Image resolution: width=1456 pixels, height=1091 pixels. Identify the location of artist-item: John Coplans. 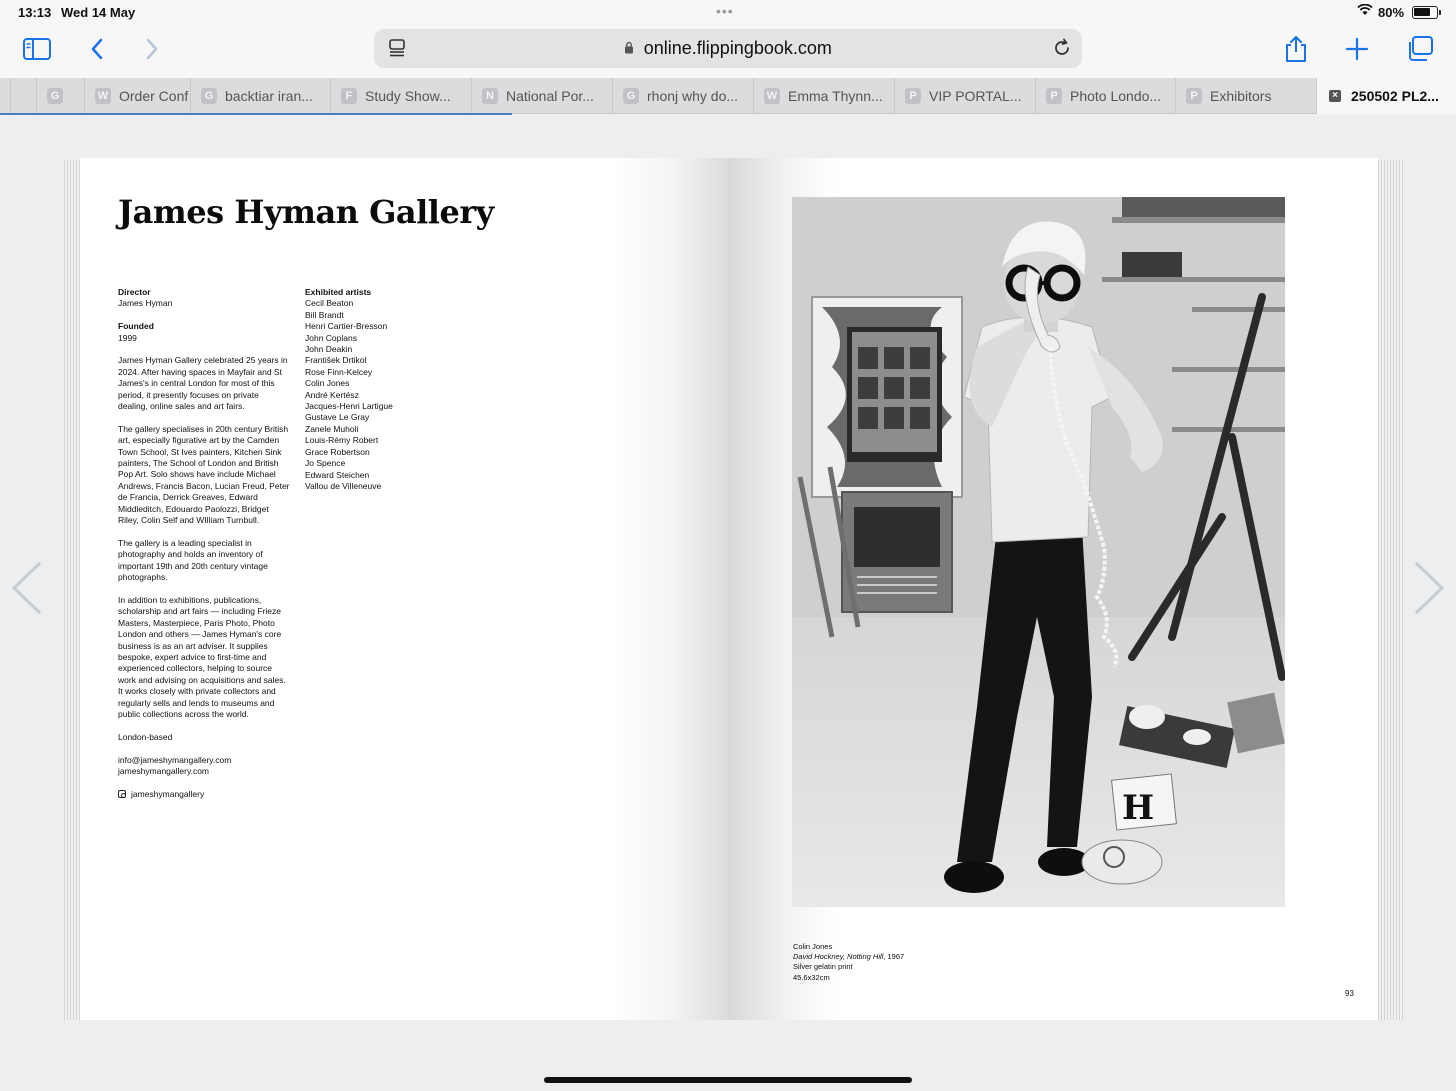
(331, 337).